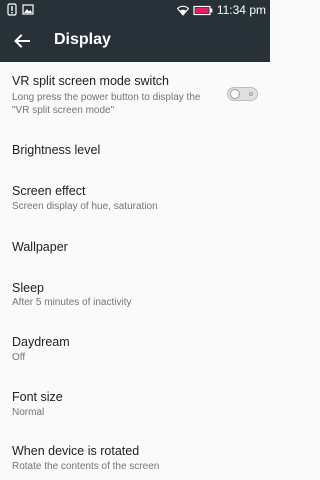 The width and height of the screenshot is (320, 480). Describe the element at coordinates (63, 110) in the screenshot. I see `setting-subtitle: "VR split screen mode"` at that location.